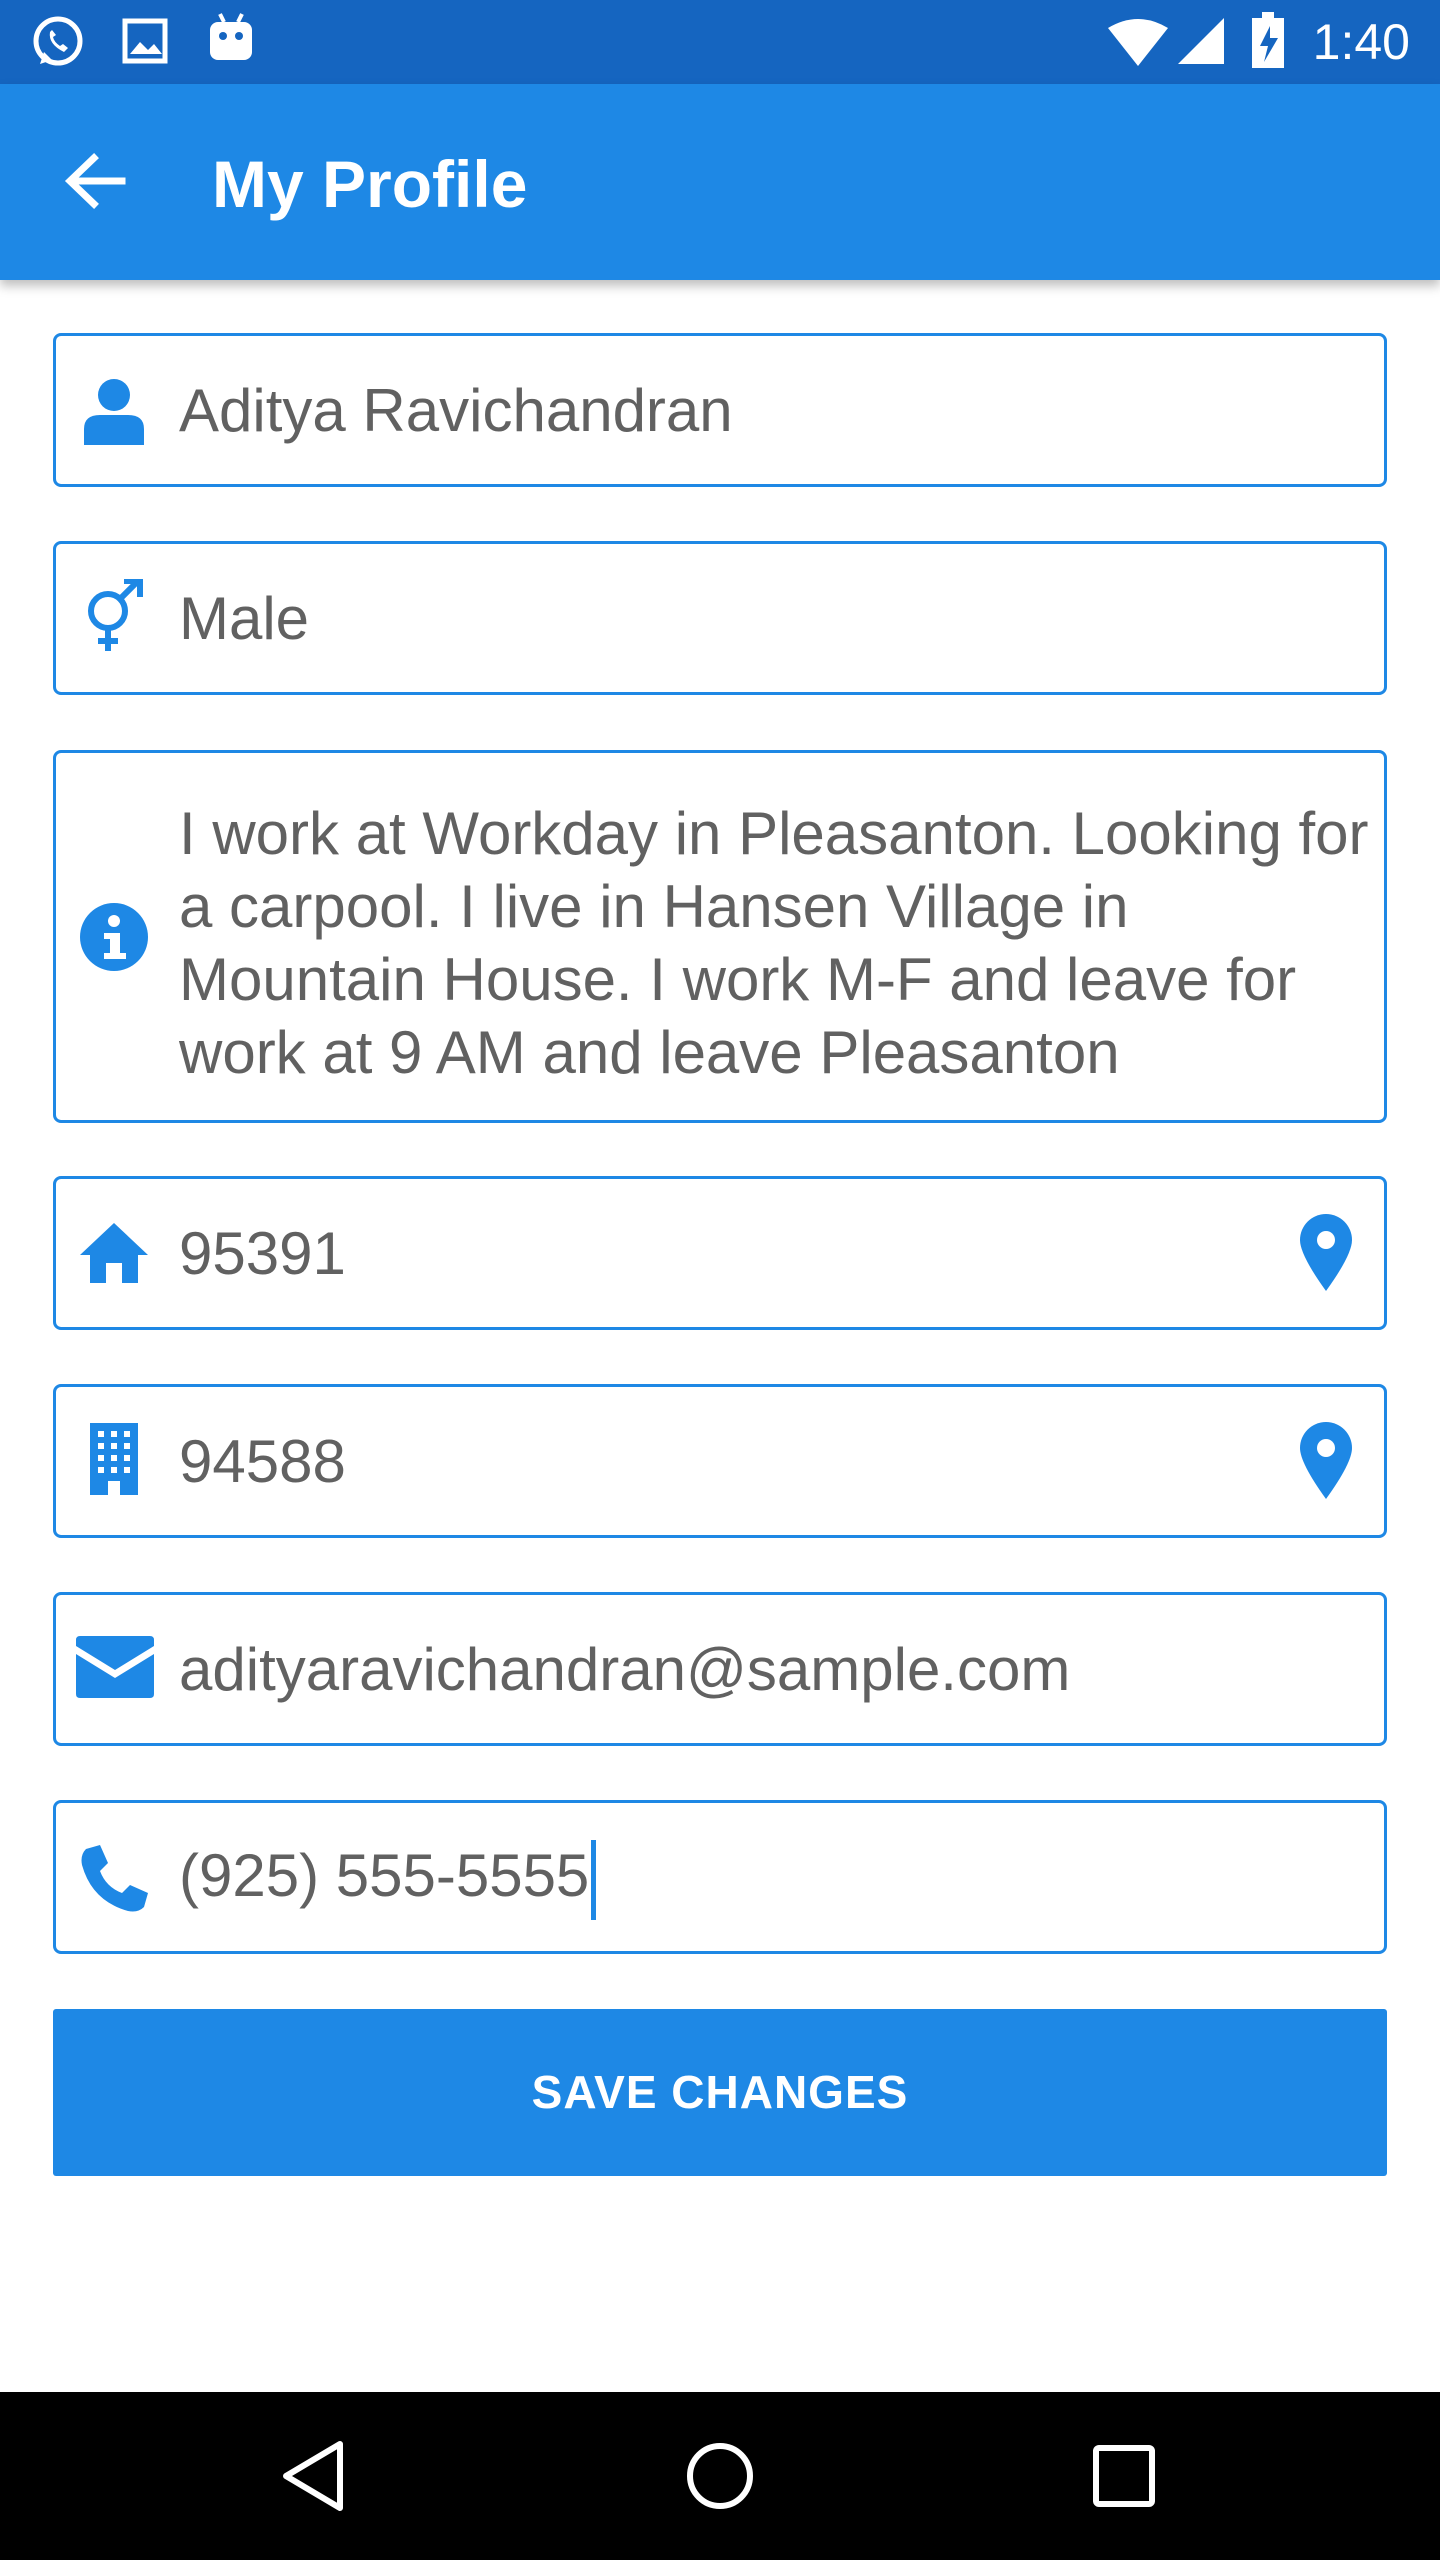 The image size is (1440, 2560). I want to click on email-icon, so click(115, 1667).